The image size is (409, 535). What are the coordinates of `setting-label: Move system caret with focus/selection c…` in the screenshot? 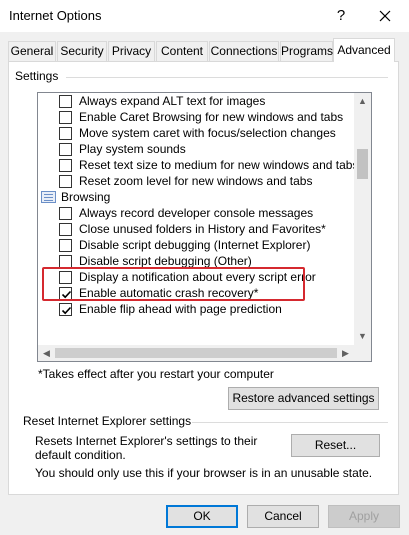 It's located at (207, 133).